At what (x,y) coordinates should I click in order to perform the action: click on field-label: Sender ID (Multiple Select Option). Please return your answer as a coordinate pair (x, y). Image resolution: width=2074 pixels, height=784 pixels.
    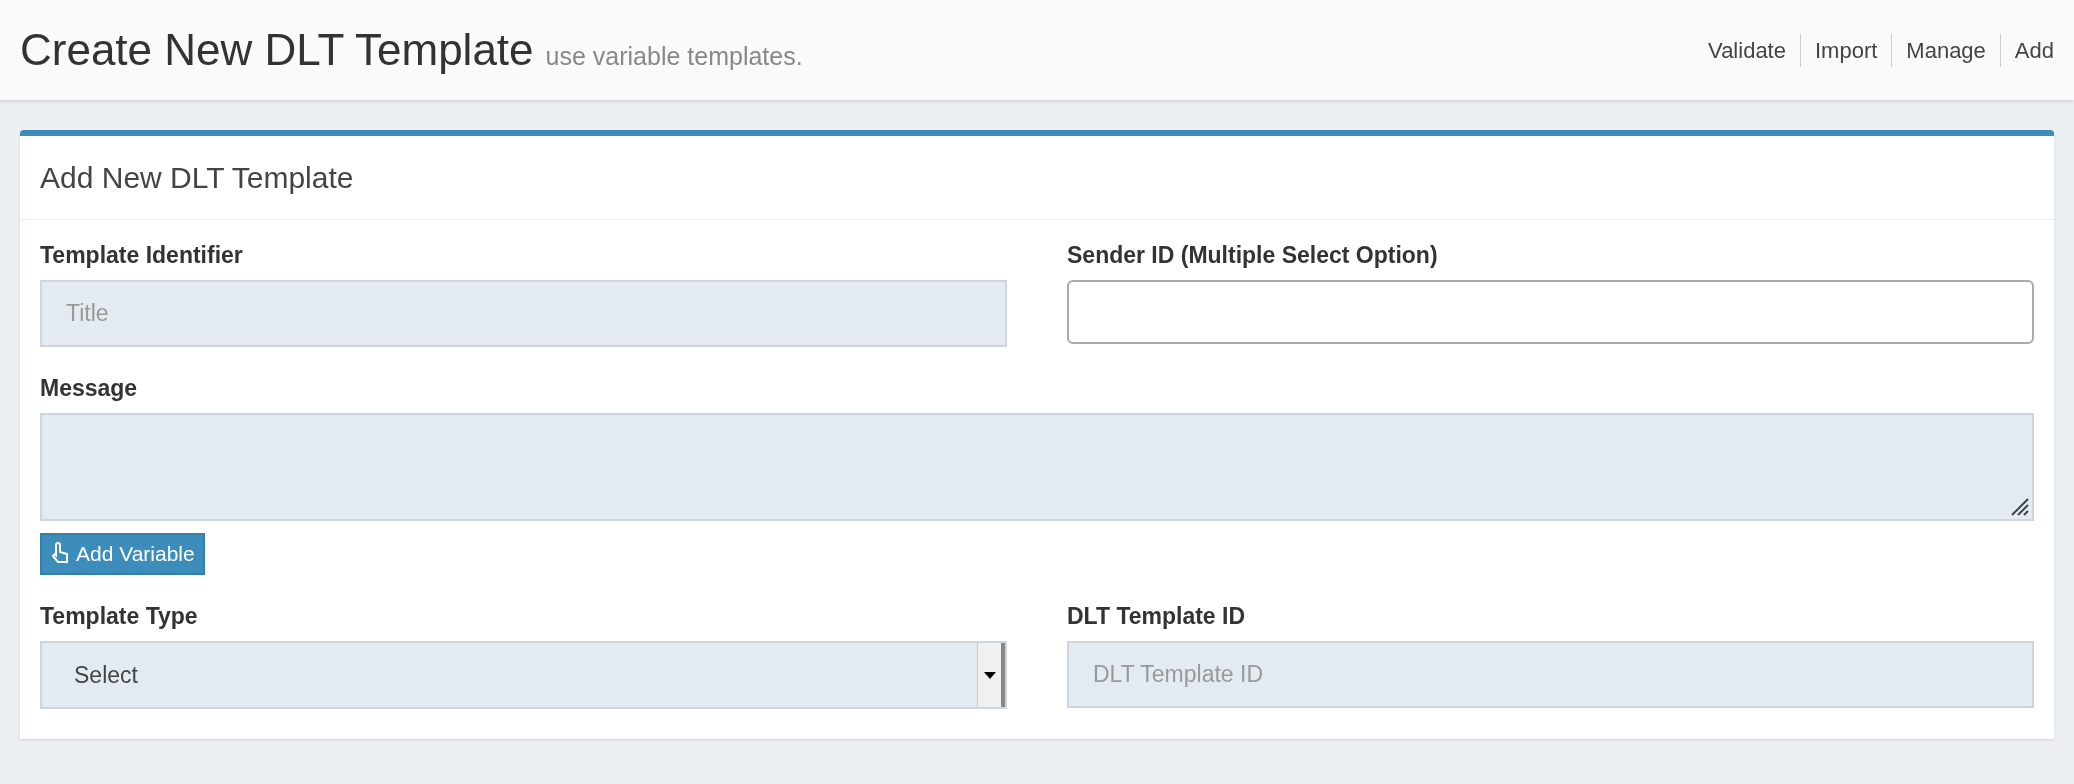
    Looking at the image, I should click on (1253, 255).